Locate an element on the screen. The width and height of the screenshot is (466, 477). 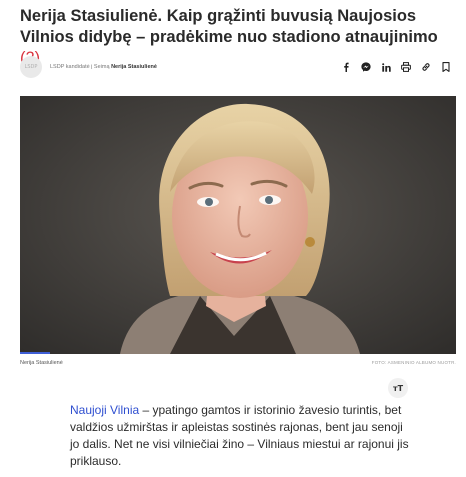
author-prefix: LSDP kandidatė į Seimą is located at coordinates (80, 67).